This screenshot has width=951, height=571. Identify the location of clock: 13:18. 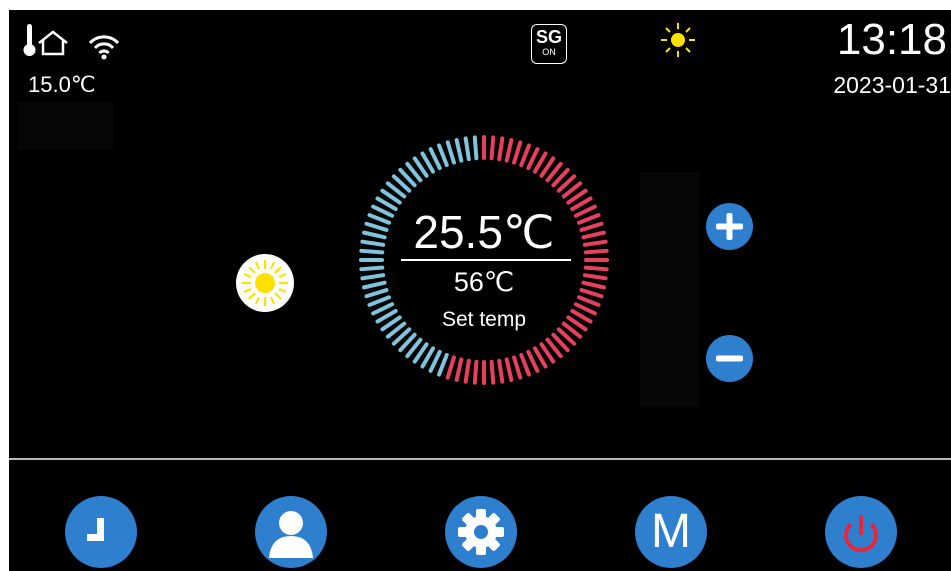
(891, 39).